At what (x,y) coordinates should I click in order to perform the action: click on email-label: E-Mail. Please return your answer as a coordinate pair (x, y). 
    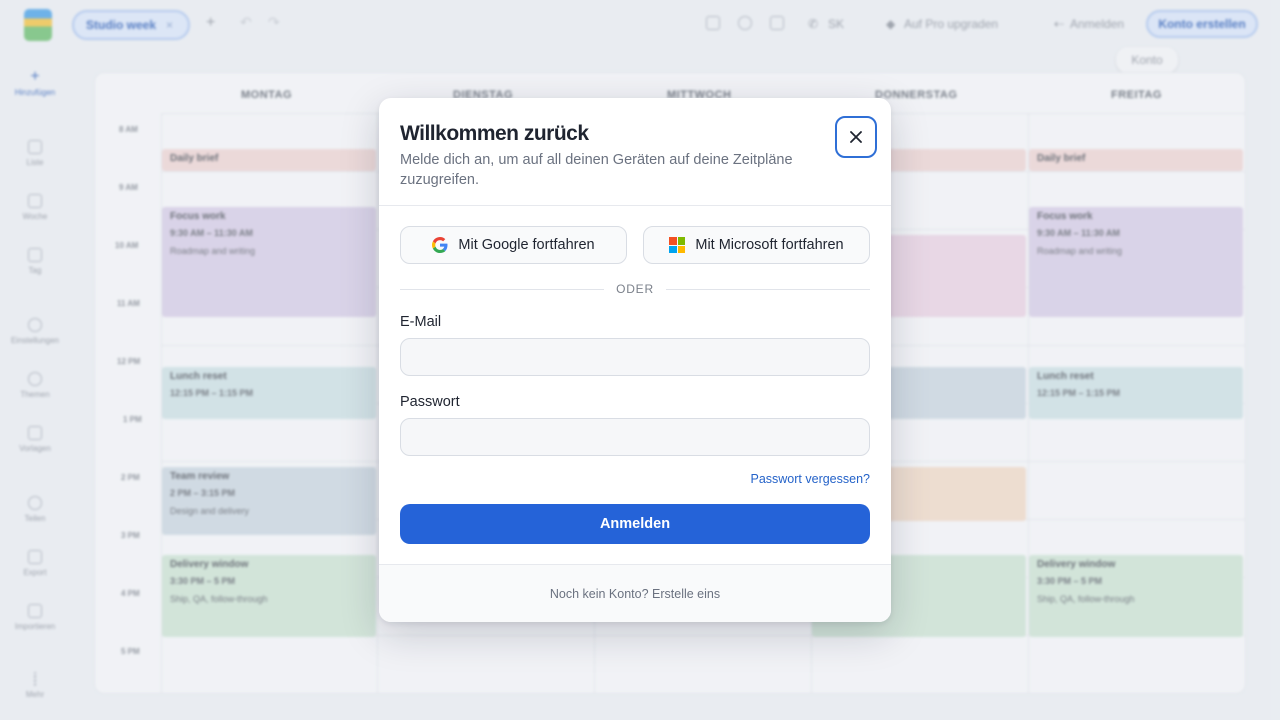
    Looking at the image, I should click on (421, 322).